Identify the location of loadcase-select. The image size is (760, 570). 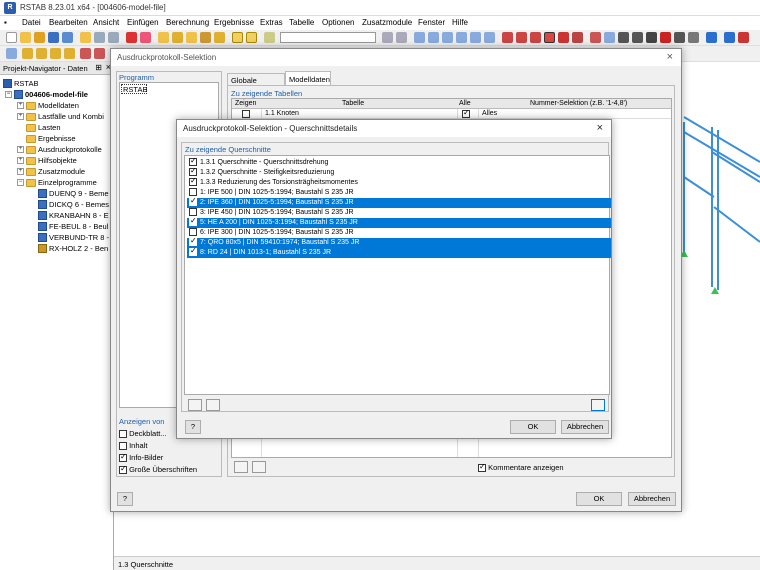
(328, 37).